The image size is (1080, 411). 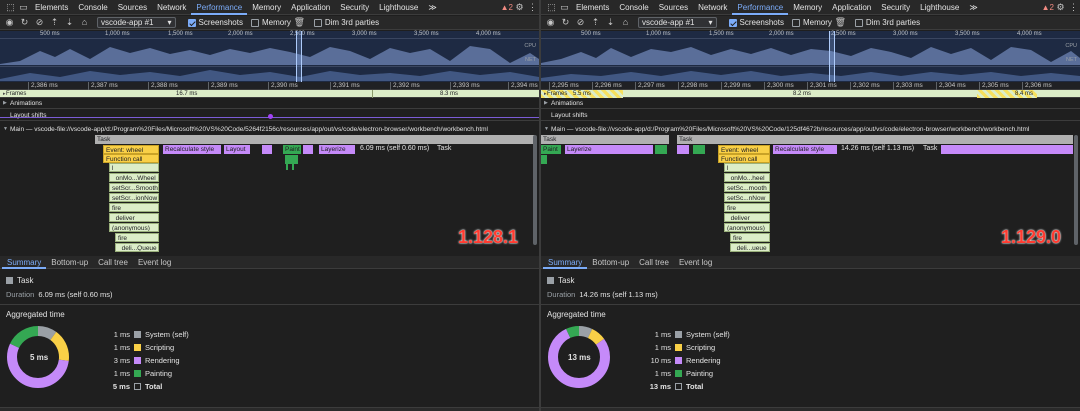 What do you see at coordinates (134, 197) in the screenshot?
I see `flame-stack-frame: setScr...ionNow` at bounding box center [134, 197].